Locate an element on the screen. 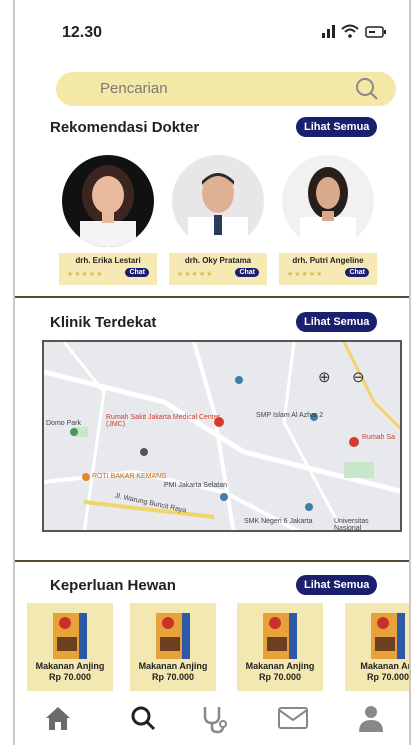  status-bar: 12.30 is located at coordinates (212, 32).